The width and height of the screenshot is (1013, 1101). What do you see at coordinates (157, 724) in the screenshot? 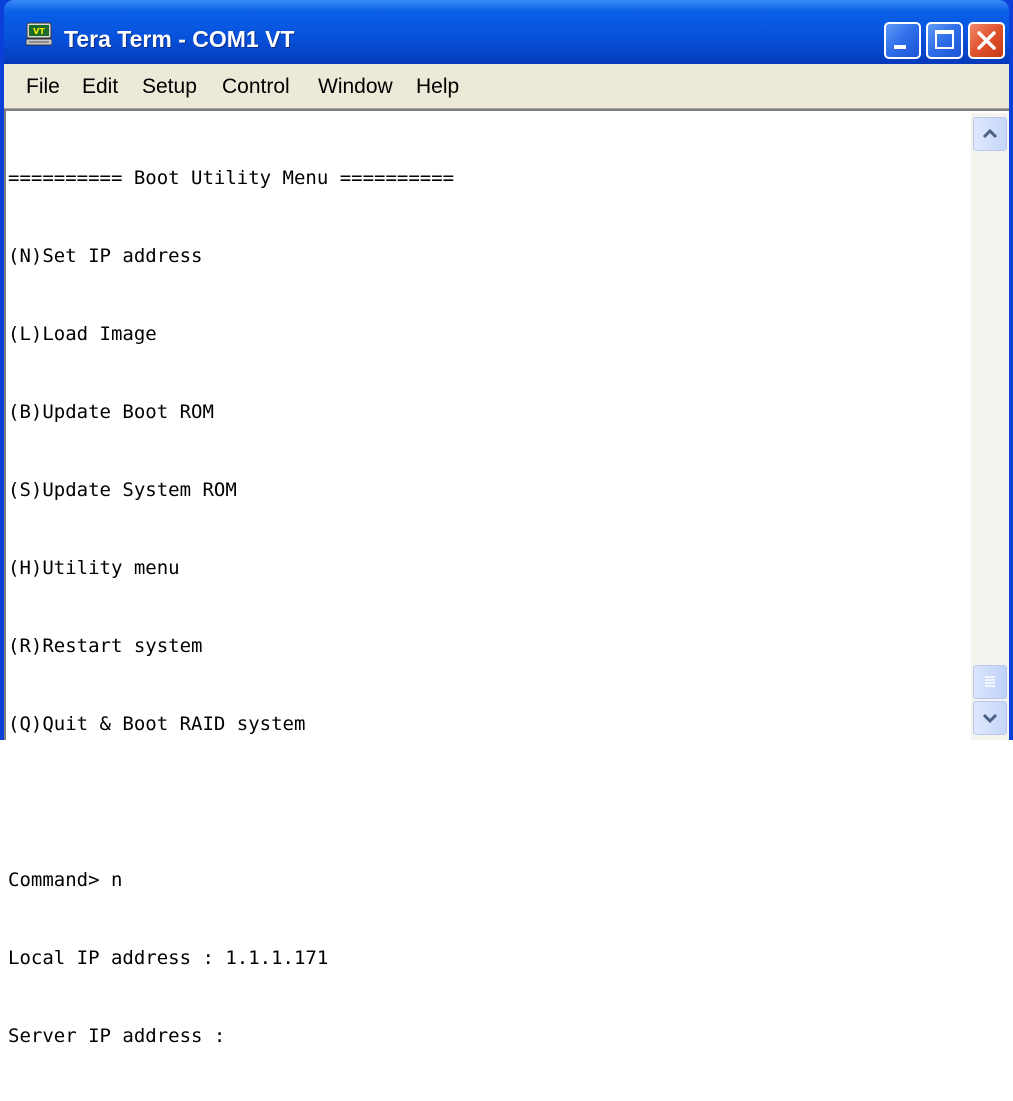
I see `terminal-line: (Q)Quit & Boot RAID system` at bounding box center [157, 724].